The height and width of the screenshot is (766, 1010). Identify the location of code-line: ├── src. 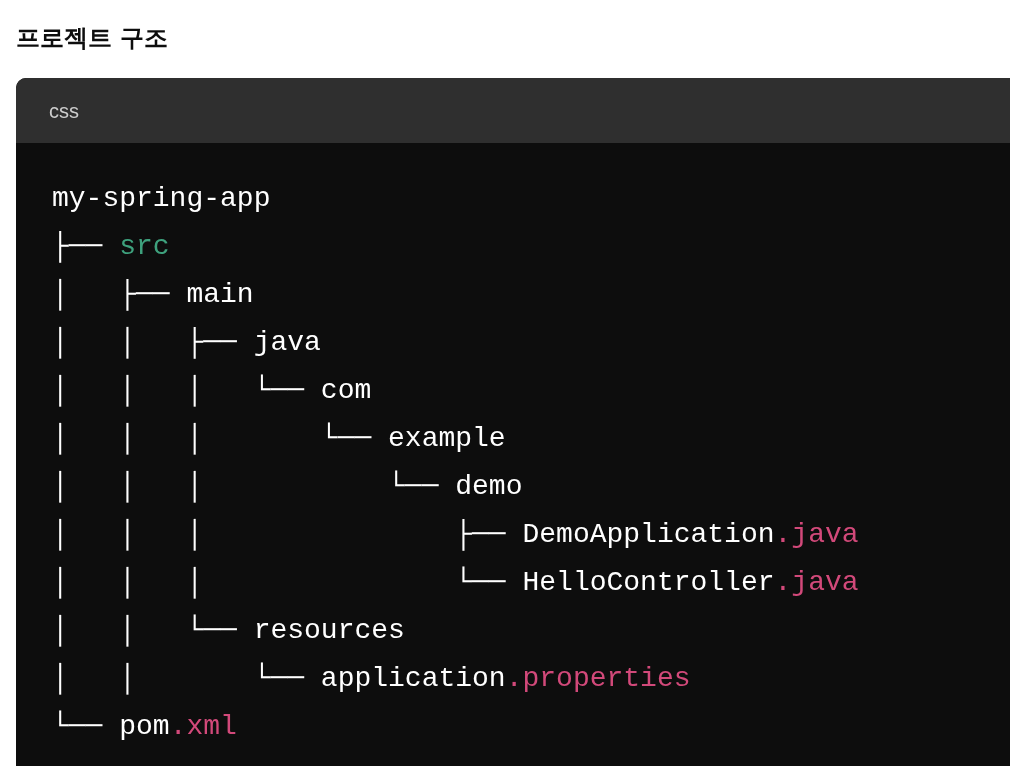
(111, 246).